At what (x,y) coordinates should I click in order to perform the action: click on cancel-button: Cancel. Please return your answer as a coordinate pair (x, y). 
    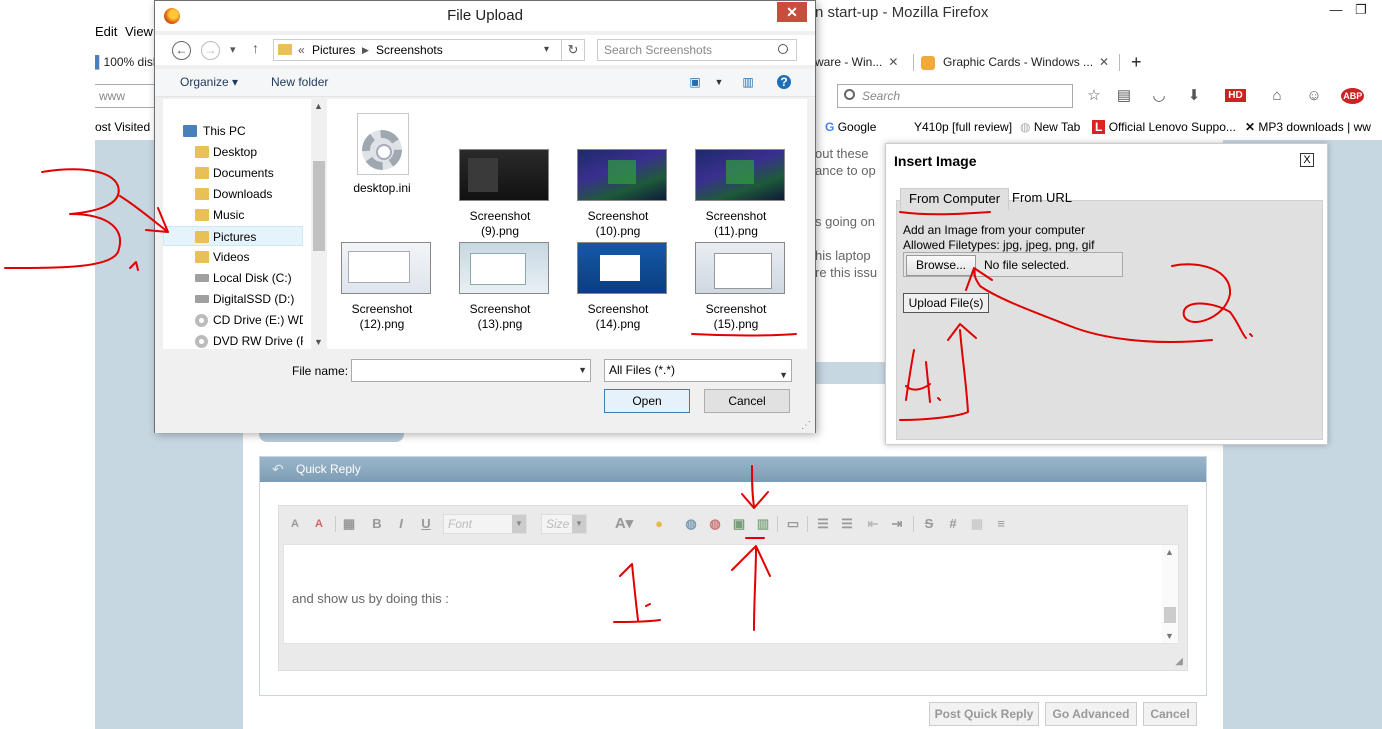
    Looking at the image, I should click on (747, 401).